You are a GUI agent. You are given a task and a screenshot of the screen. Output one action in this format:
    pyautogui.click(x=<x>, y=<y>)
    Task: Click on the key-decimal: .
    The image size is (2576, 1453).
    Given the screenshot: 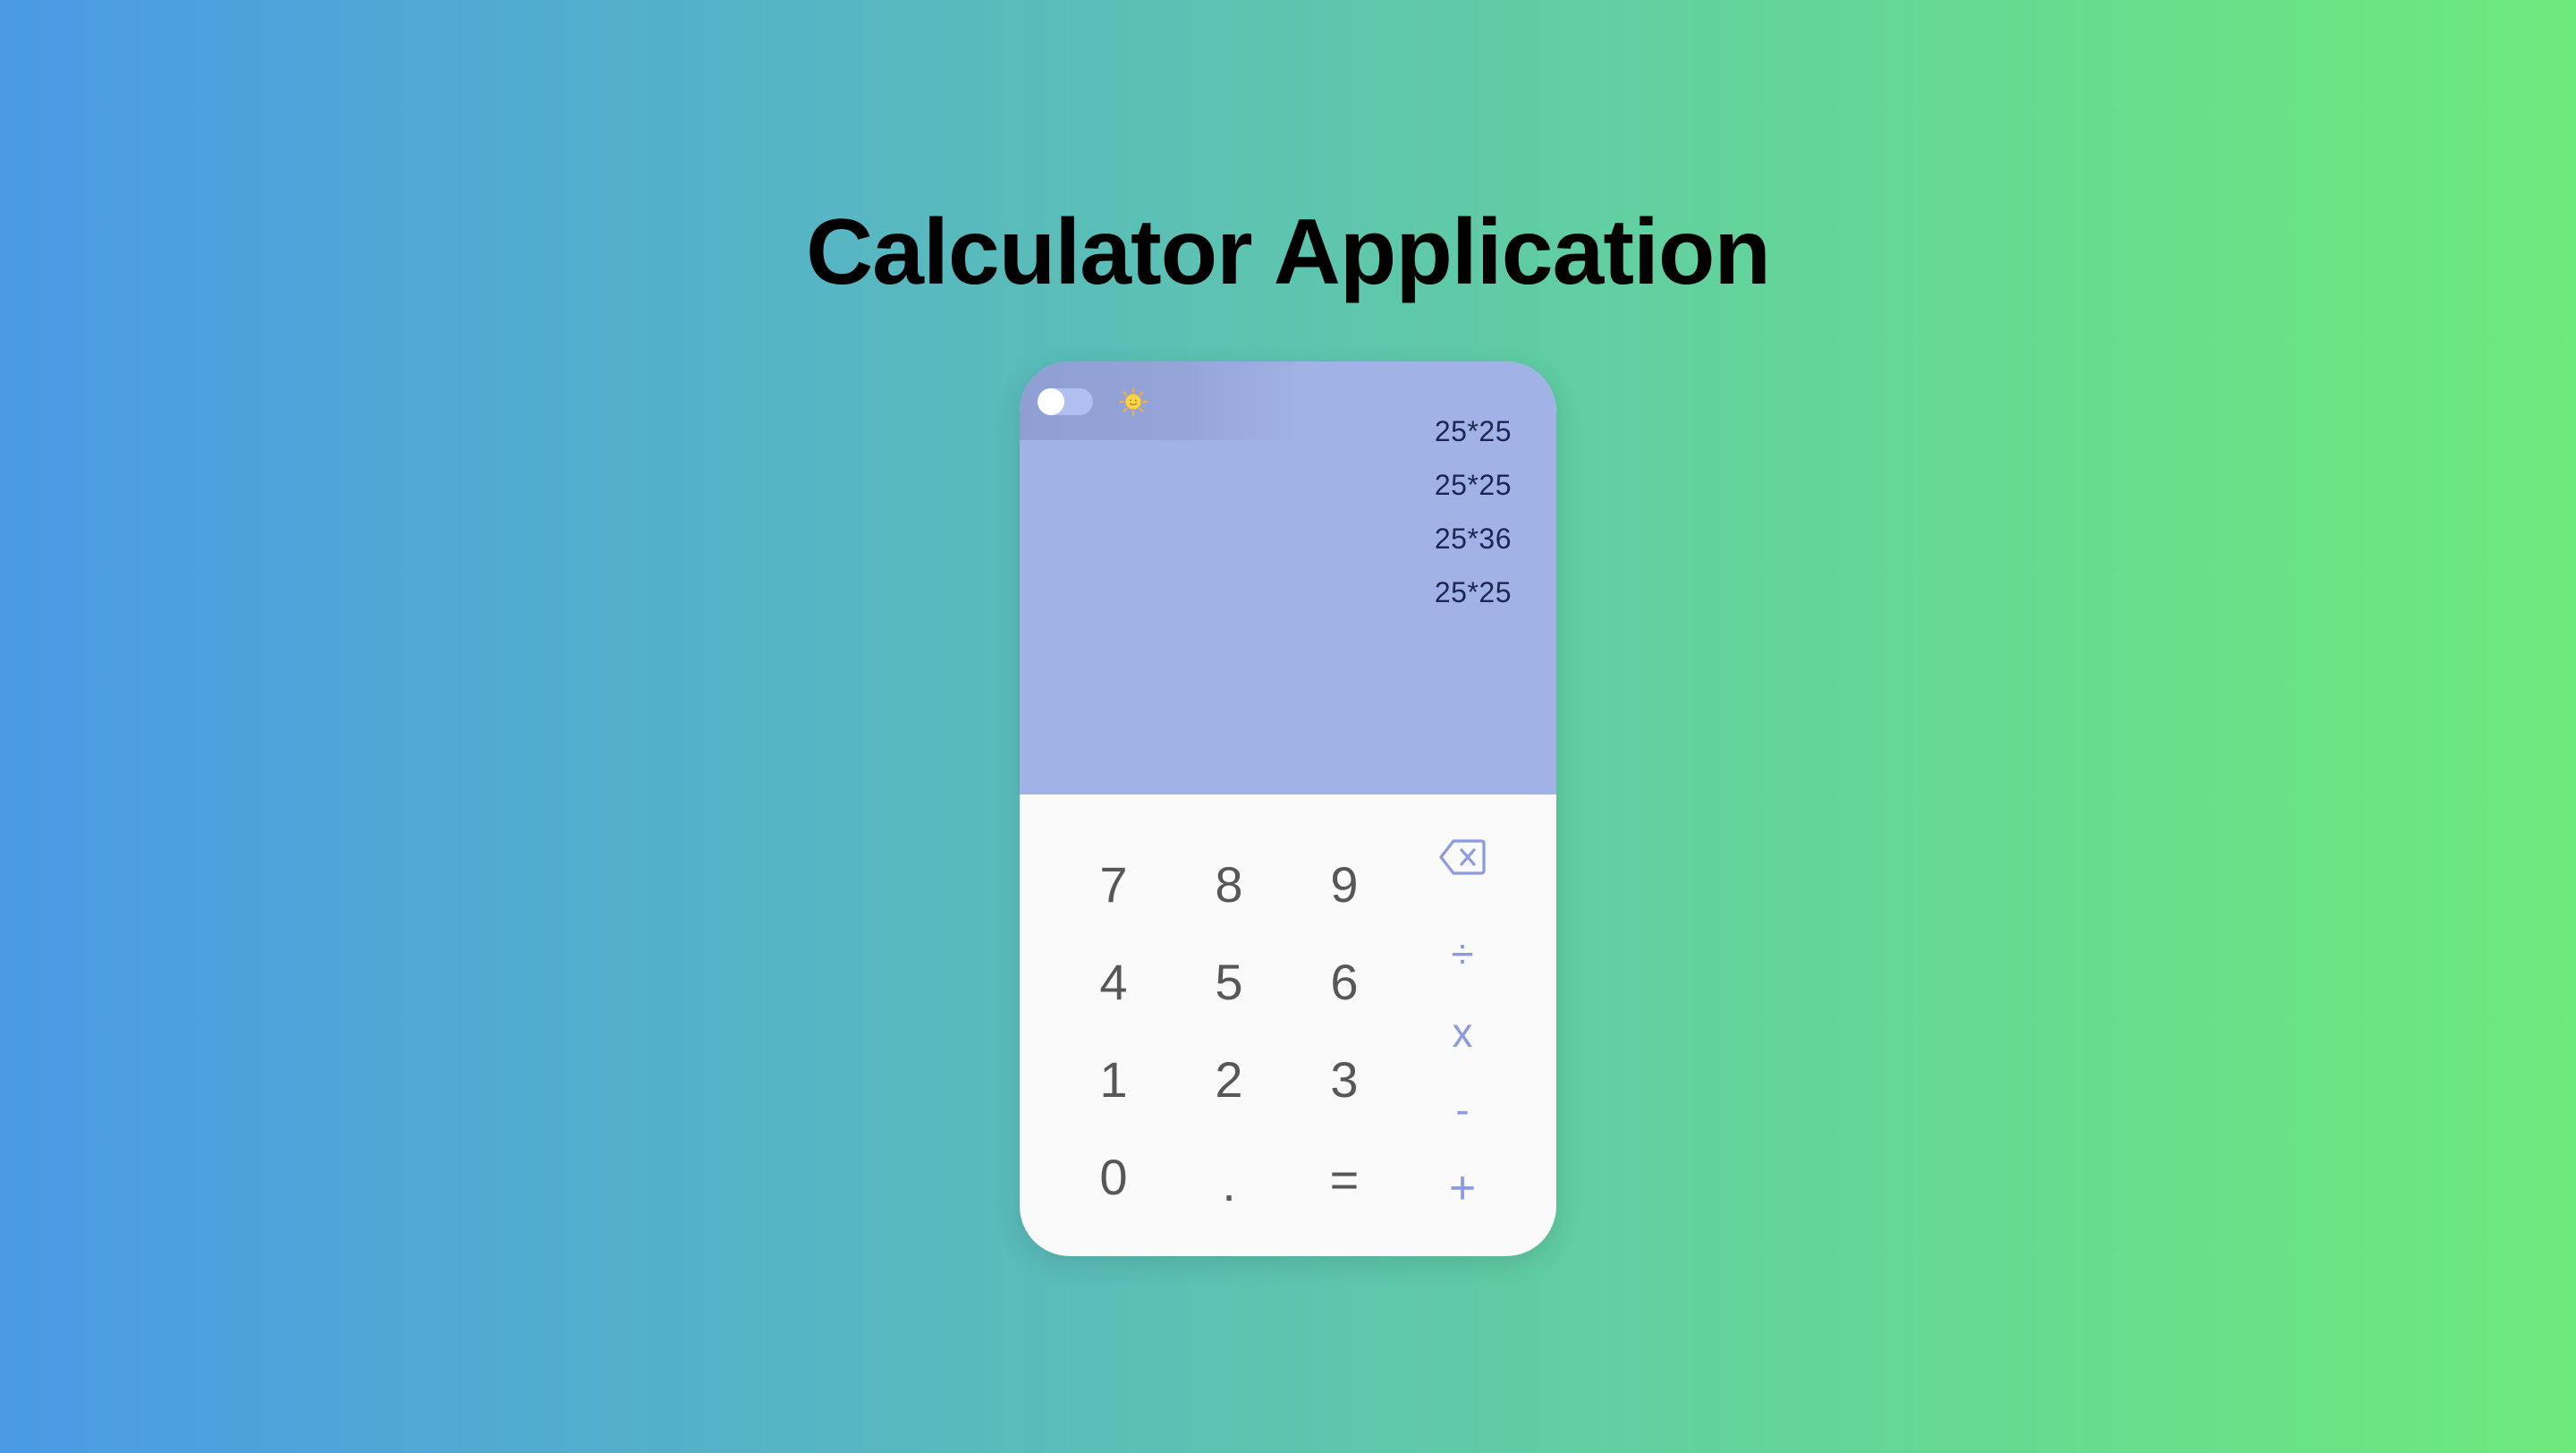 What is the action you would take?
    pyautogui.click(x=1229, y=1183)
    